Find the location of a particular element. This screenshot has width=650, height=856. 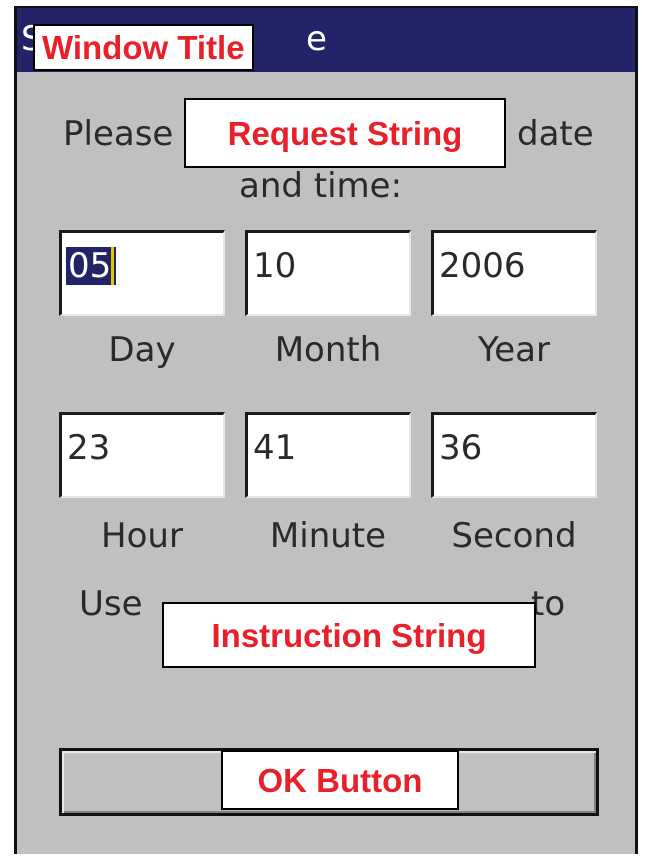

year-value: 2006 is located at coordinates (482, 266).